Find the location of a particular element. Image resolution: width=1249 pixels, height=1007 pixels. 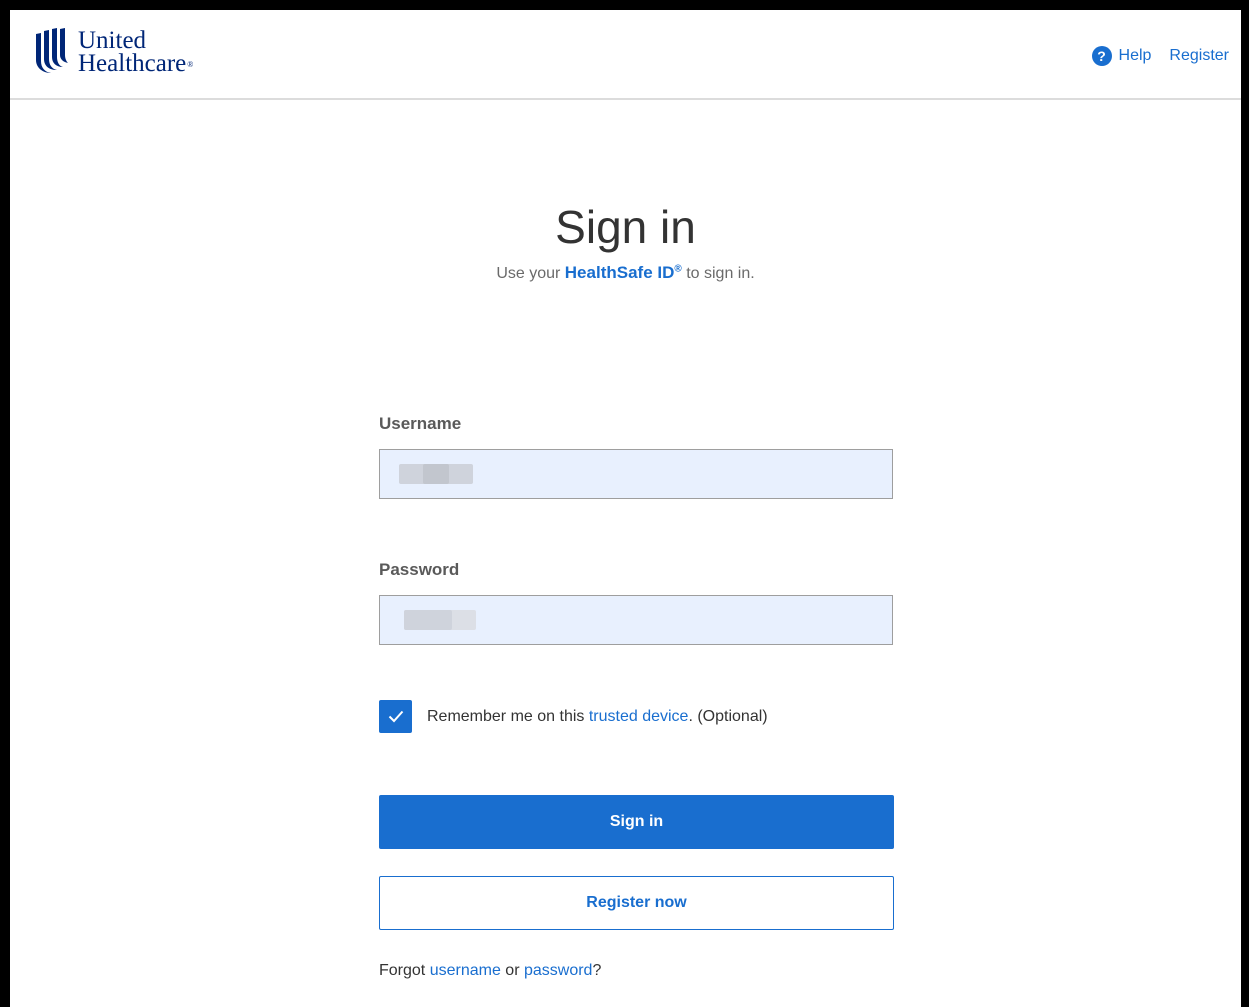

password-redacted-value-dark is located at coordinates (428, 620).